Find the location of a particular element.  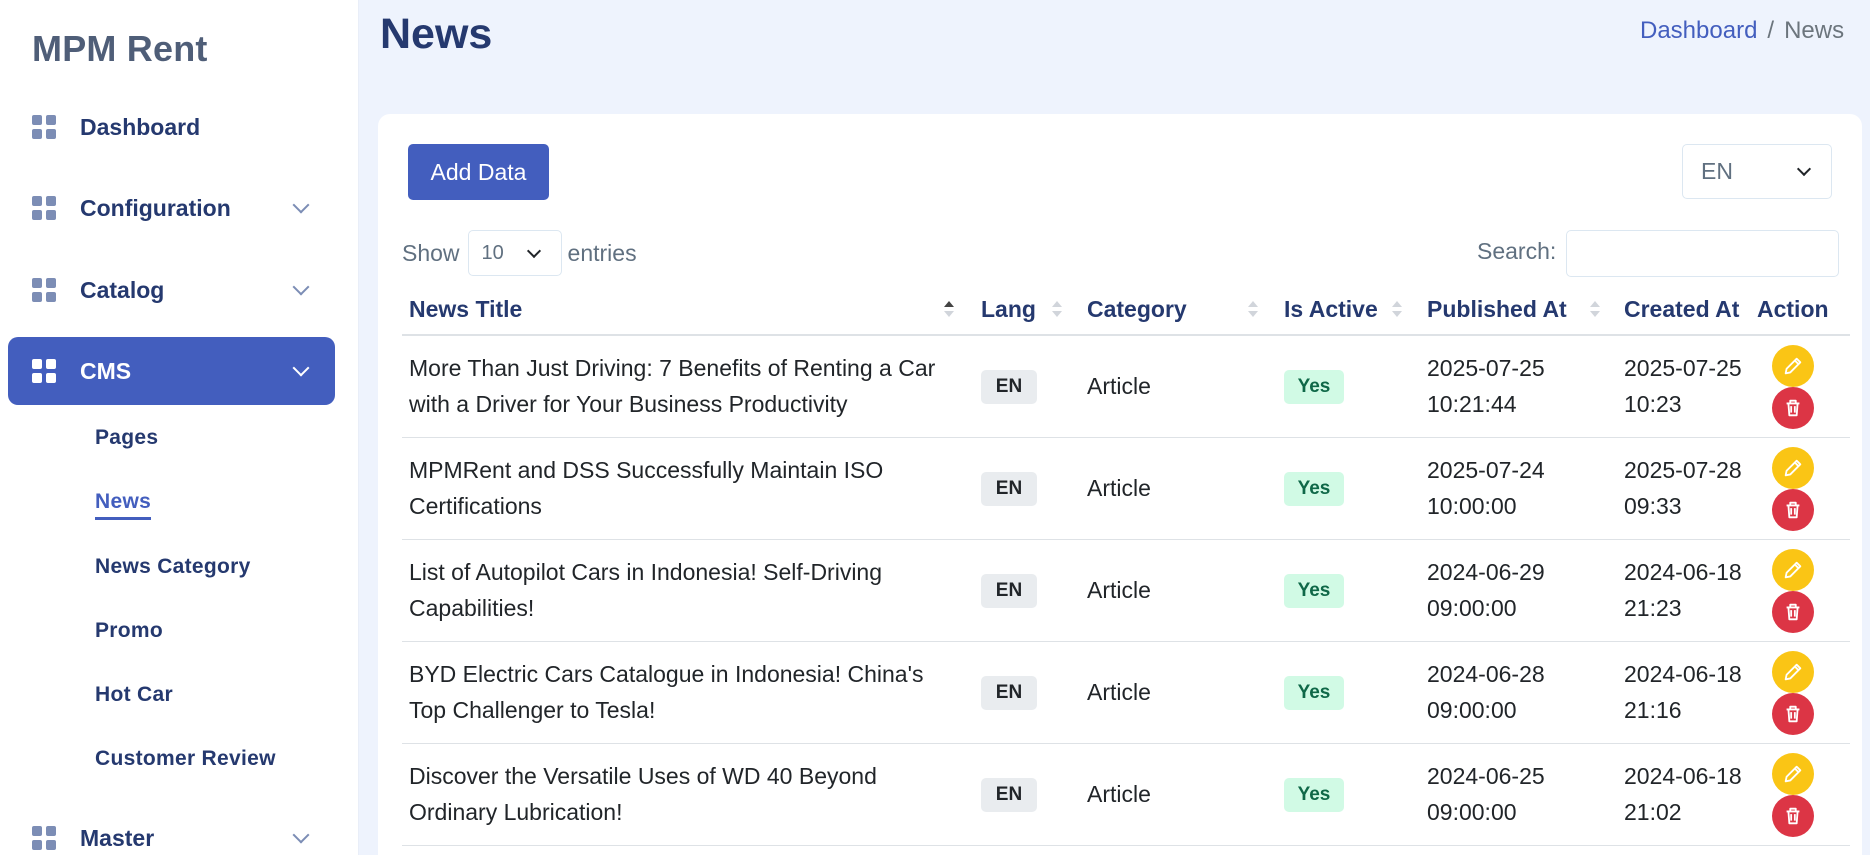

created-at-cell: 2024-06-18 21:02 is located at coordinates (1688, 794).